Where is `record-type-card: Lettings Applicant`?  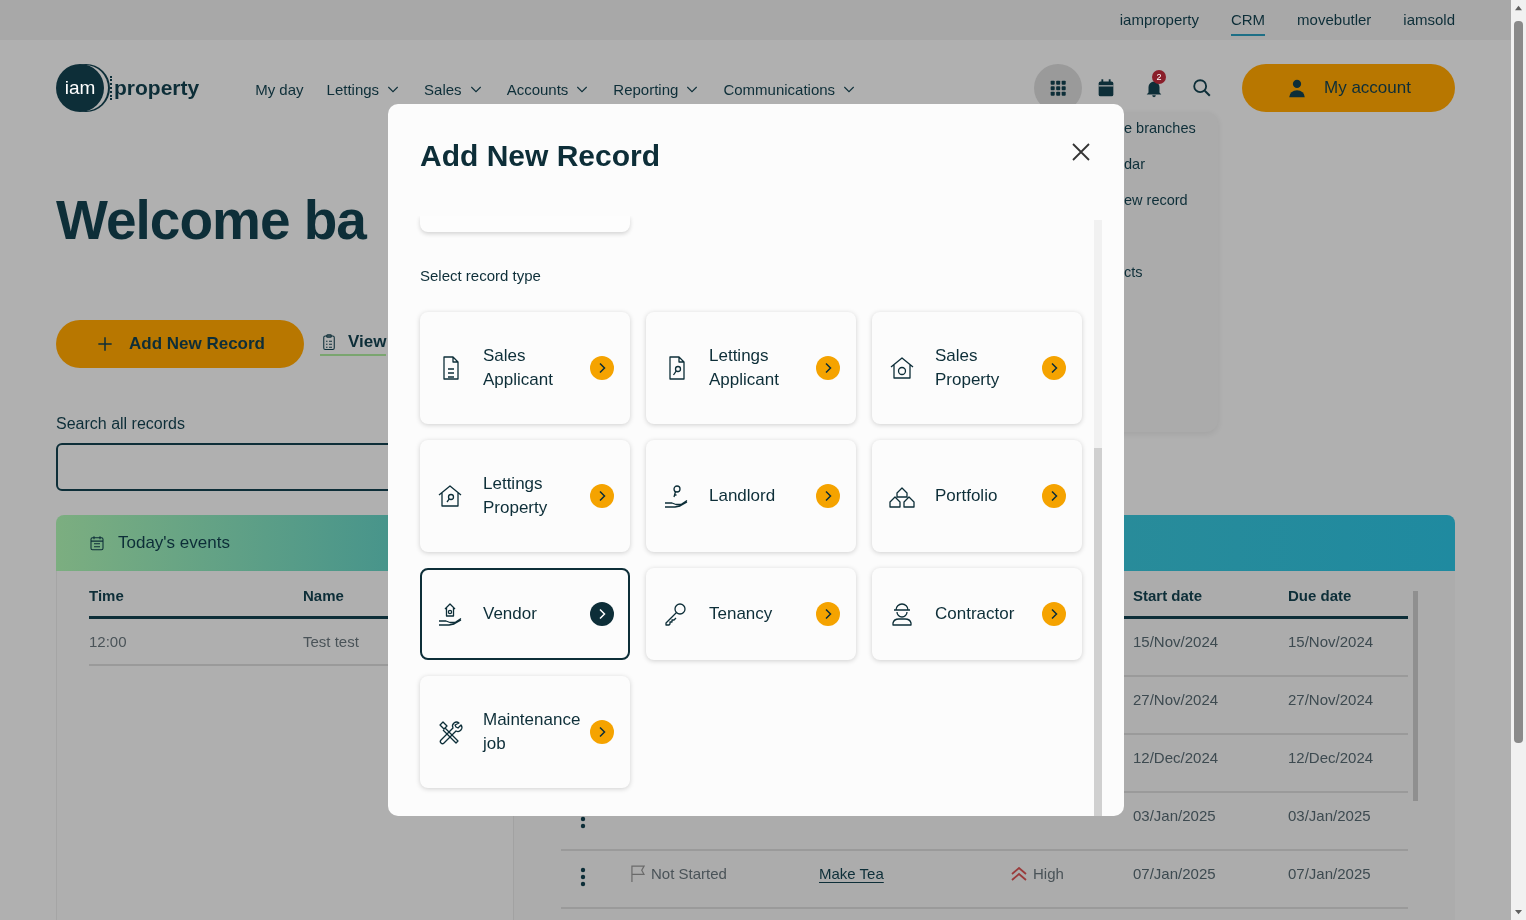
record-type-card: Lettings Applicant is located at coordinates (751, 368).